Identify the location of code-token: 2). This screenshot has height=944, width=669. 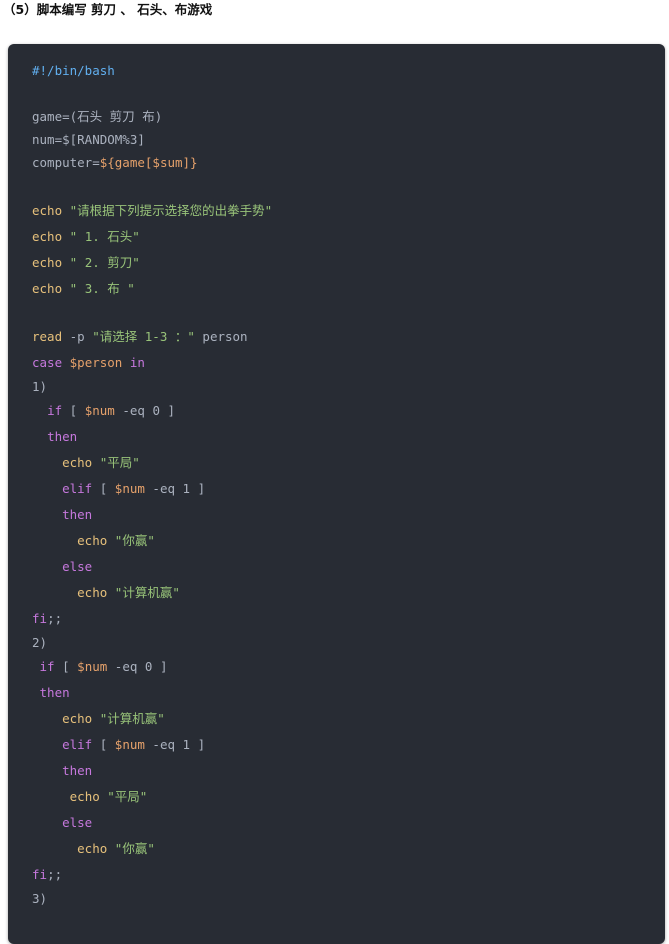
(40, 642).